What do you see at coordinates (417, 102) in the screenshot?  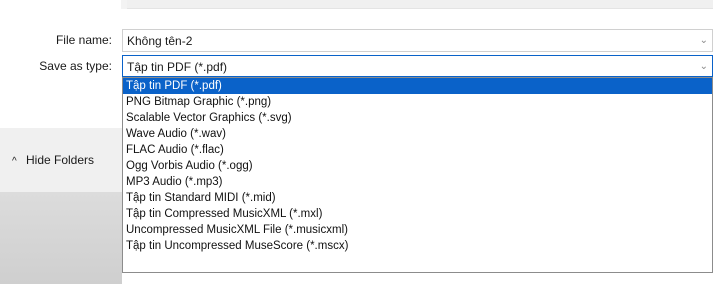 I see `dropdown-option: PNG Bitmap Graphic (*.png)` at bounding box center [417, 102].